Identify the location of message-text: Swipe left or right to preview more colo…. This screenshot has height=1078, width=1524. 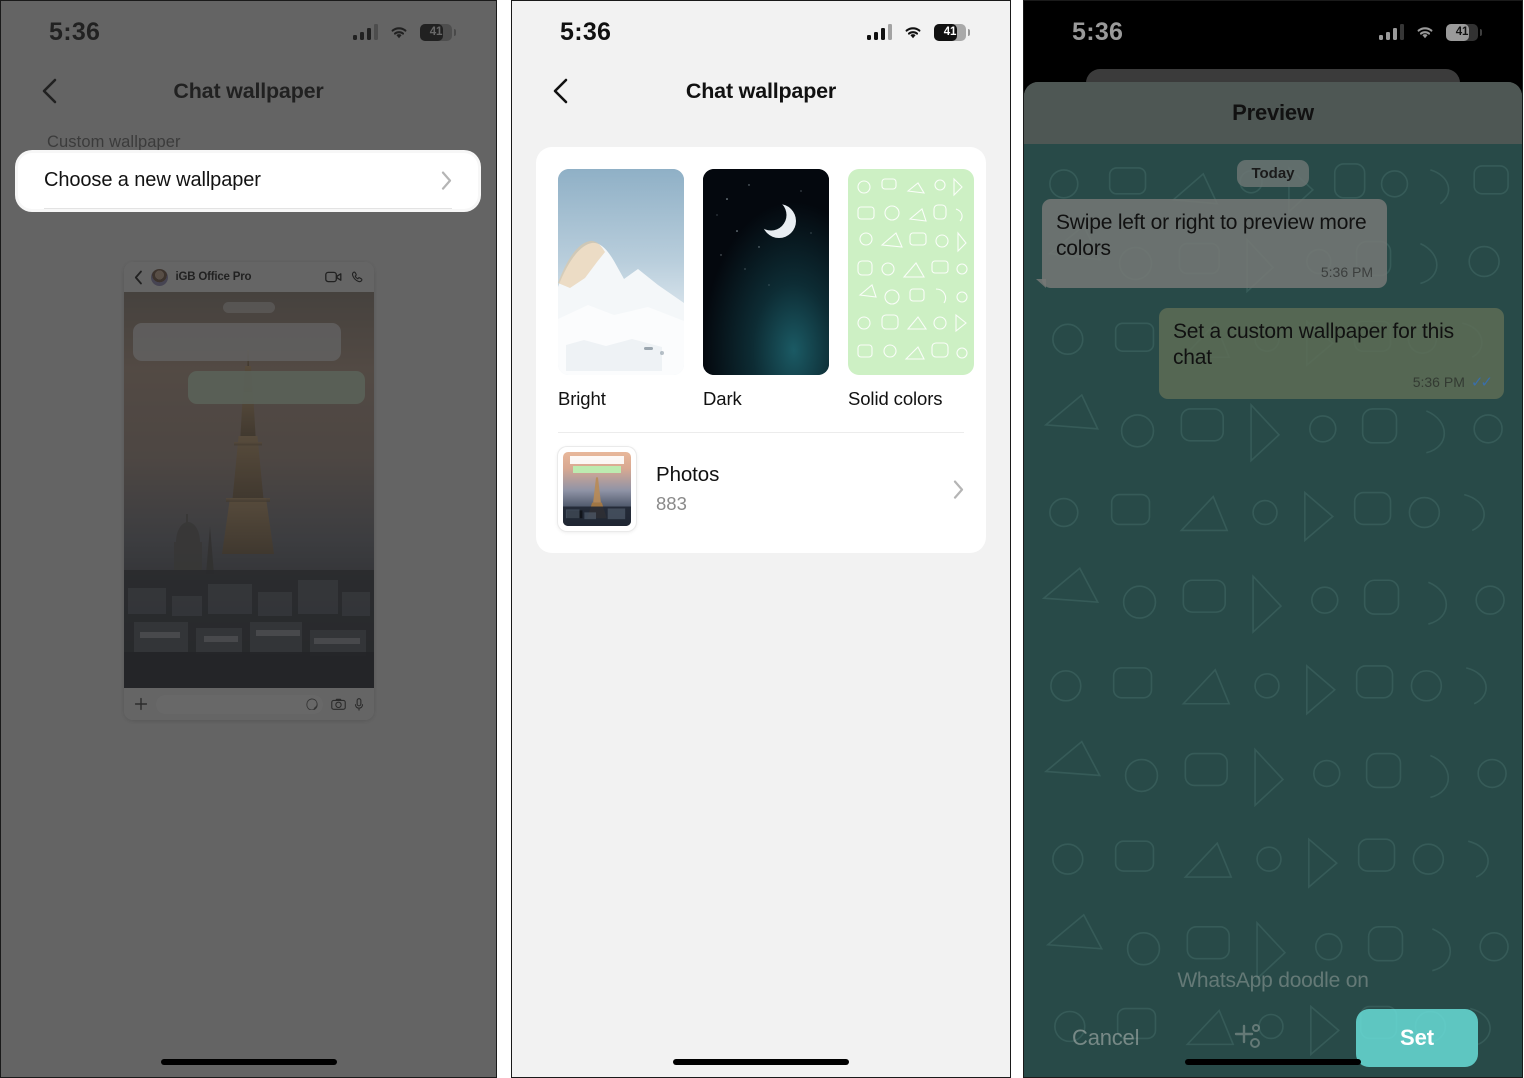
(1211, 236).